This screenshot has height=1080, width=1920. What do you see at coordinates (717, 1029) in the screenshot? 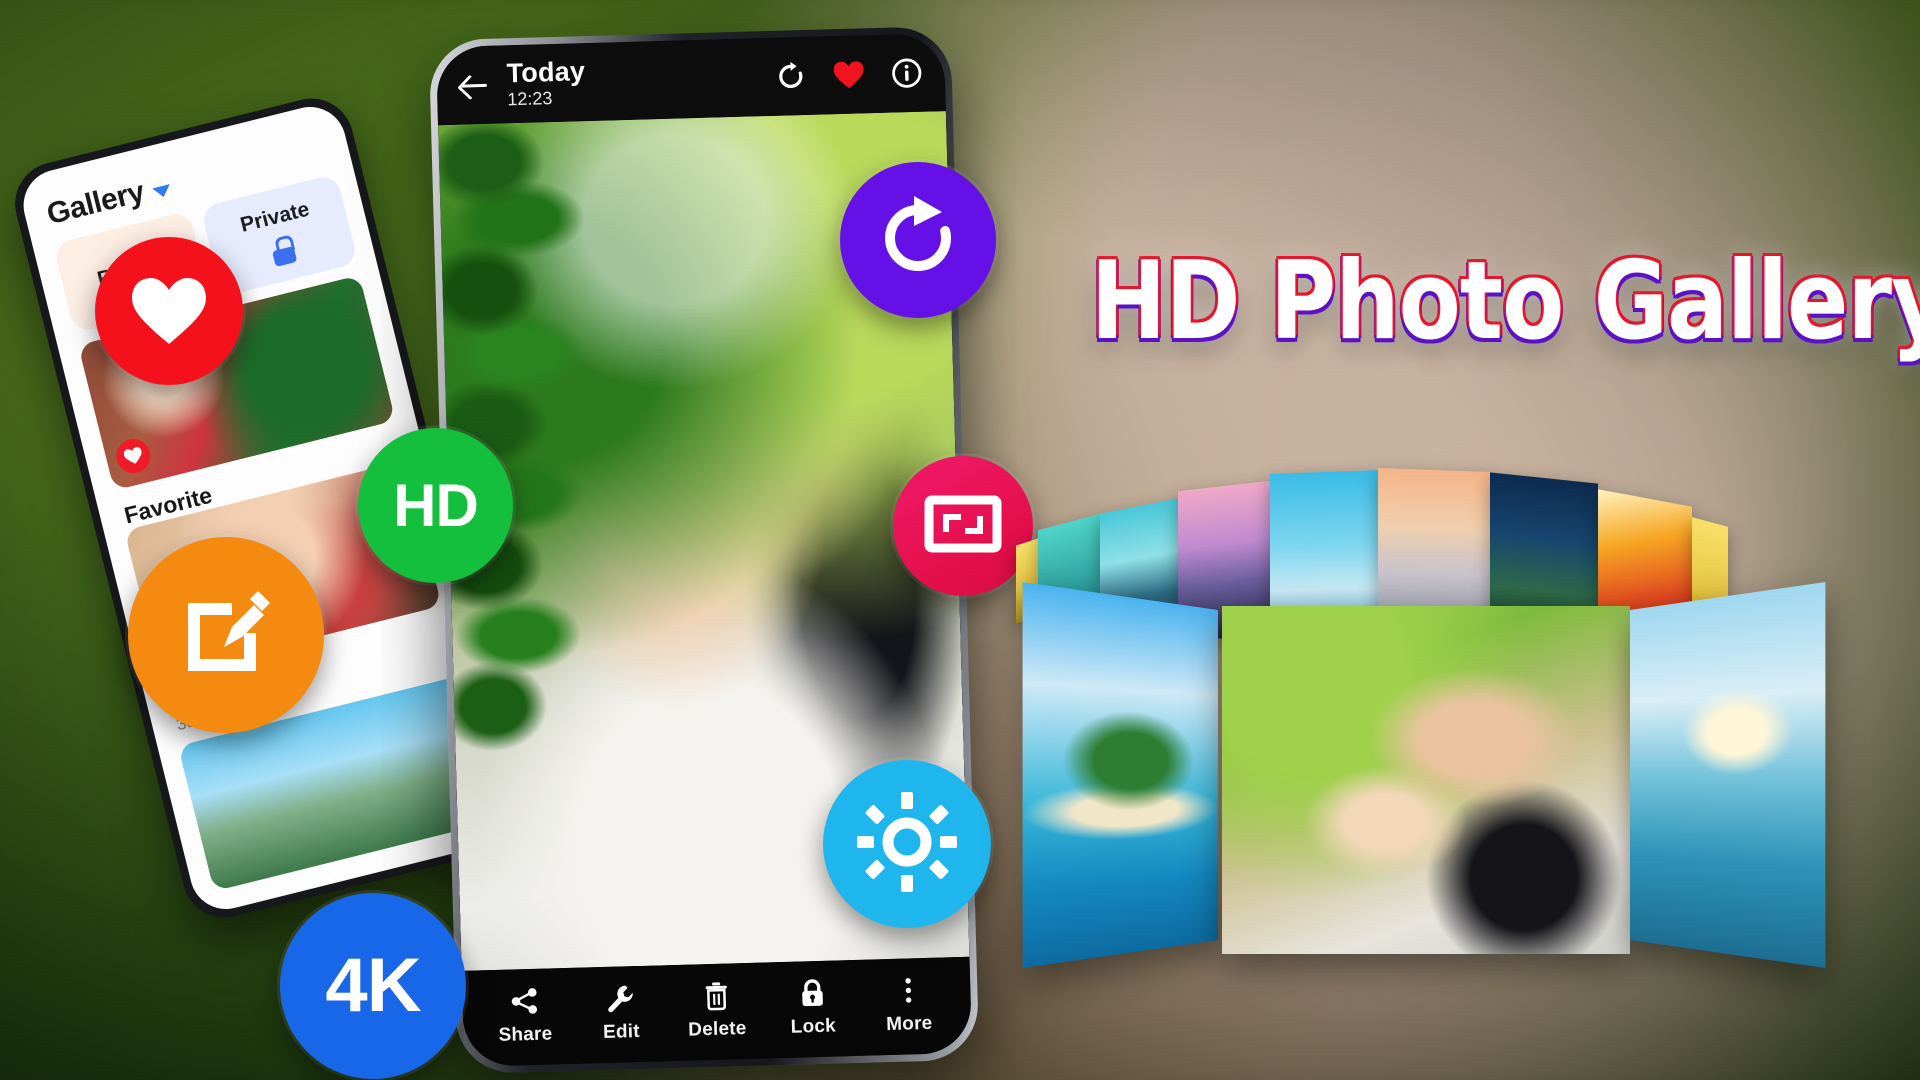
I see `toolbar-delete-label: Delete` at bounding box center [717, 1029].